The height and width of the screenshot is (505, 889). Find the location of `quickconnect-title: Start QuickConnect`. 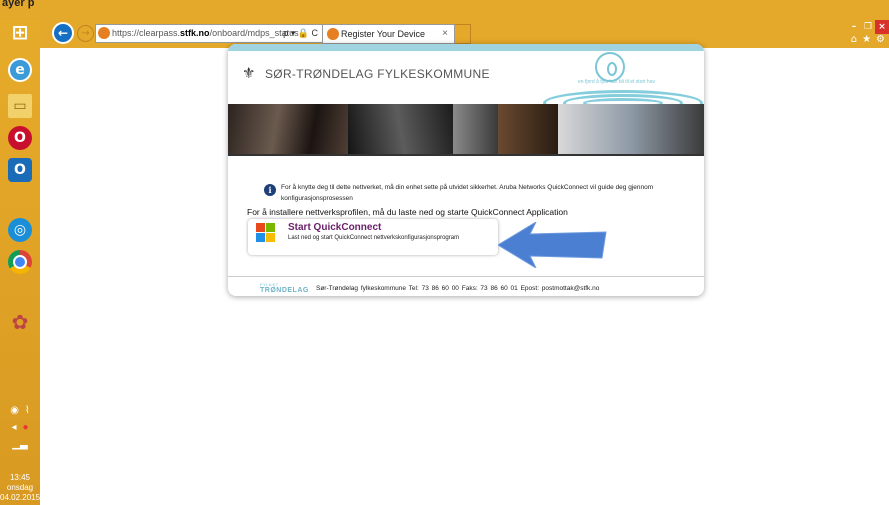

quickconnect-title: Start QuickConnect is located at coordinates (335, 227).